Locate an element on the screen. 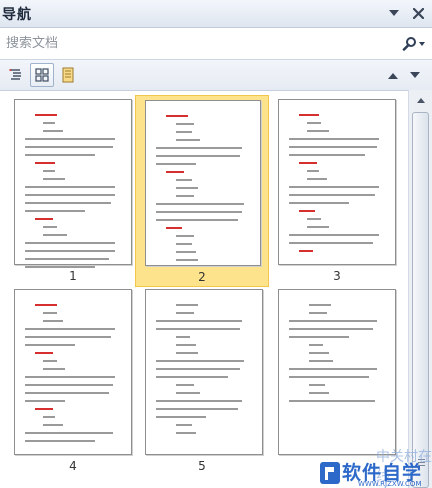 The width and height of the screenshot is (432, 488). pages-tab is located at coordinates (42, 75).